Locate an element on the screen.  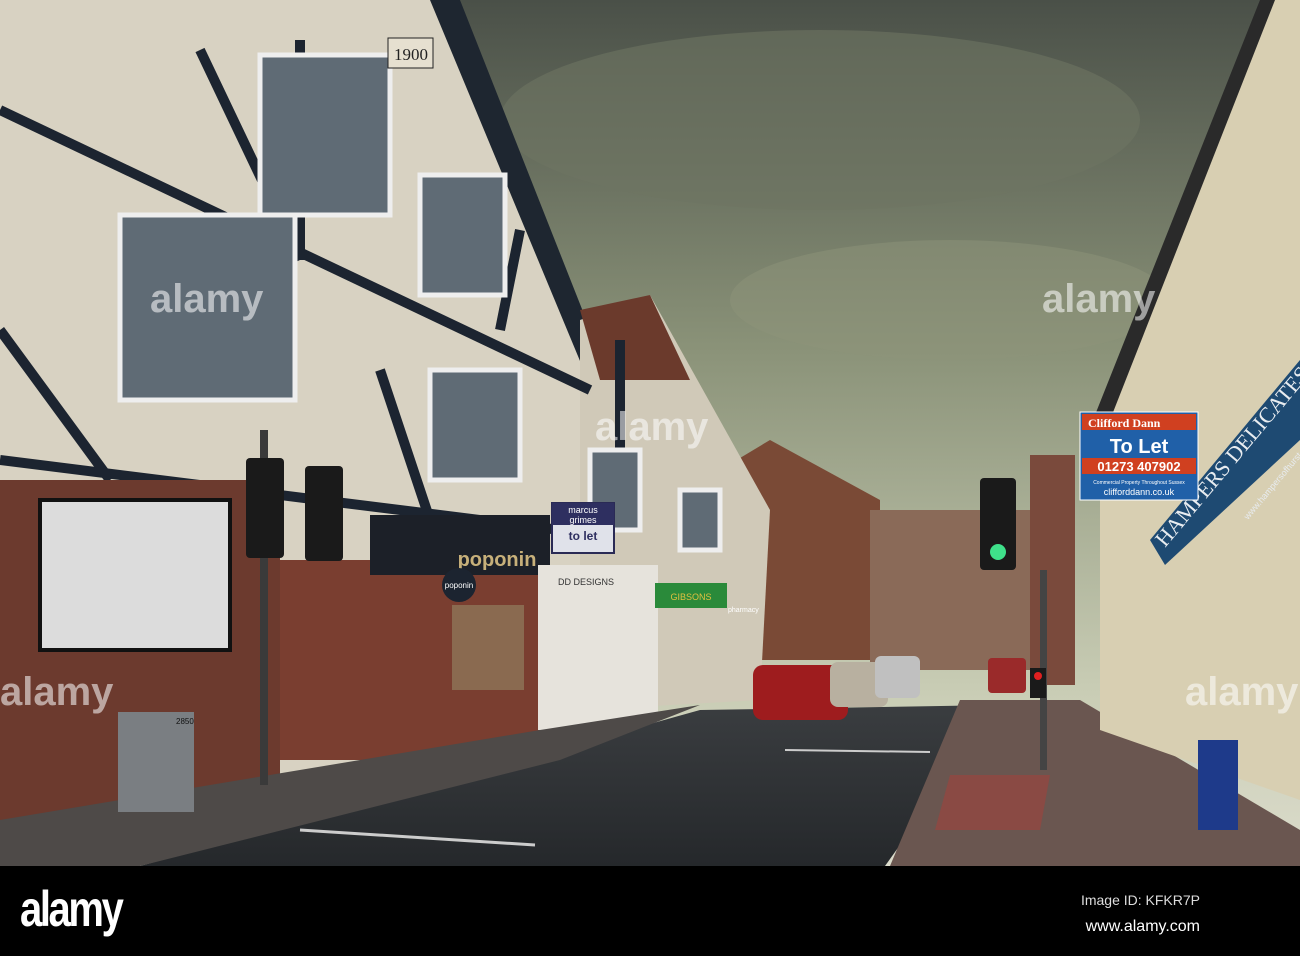
sign-text: marcus is located at coordinates (583, 510).